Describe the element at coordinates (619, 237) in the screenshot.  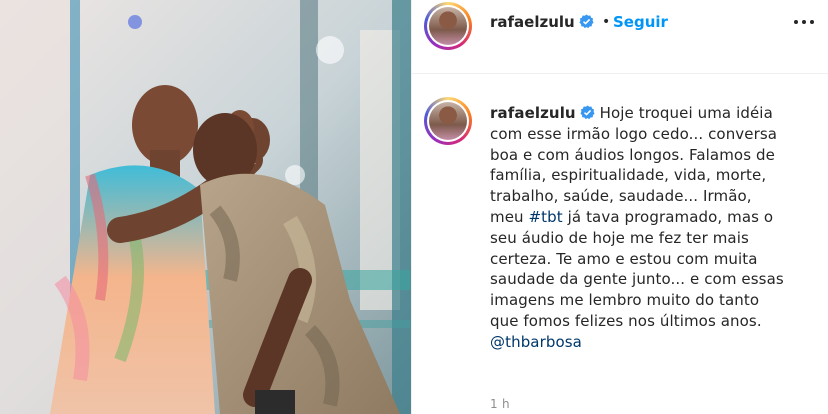
I see `caption-text: seu áudio de hoje me fez ter mais` at that location.